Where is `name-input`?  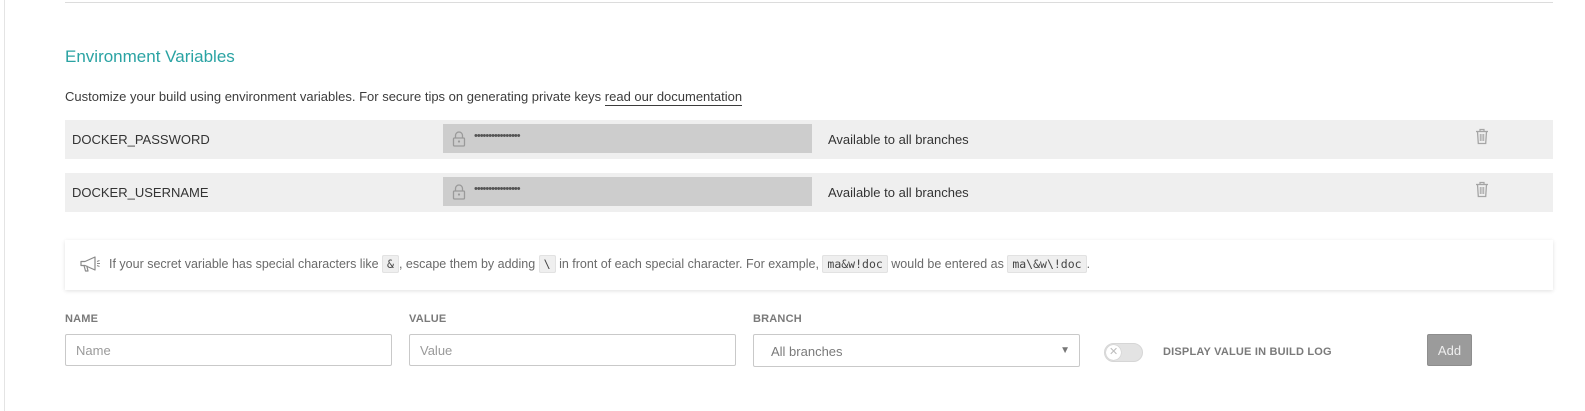 name-input is located at coordinates (228, 350).